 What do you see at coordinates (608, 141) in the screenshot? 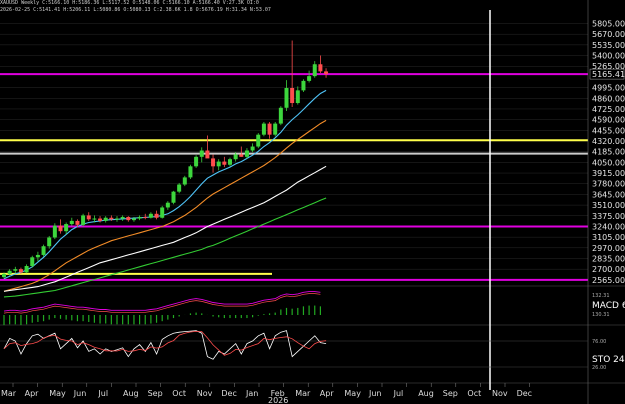
I see `price-tick-label: 4320.00` at bounding box center [608, 141].